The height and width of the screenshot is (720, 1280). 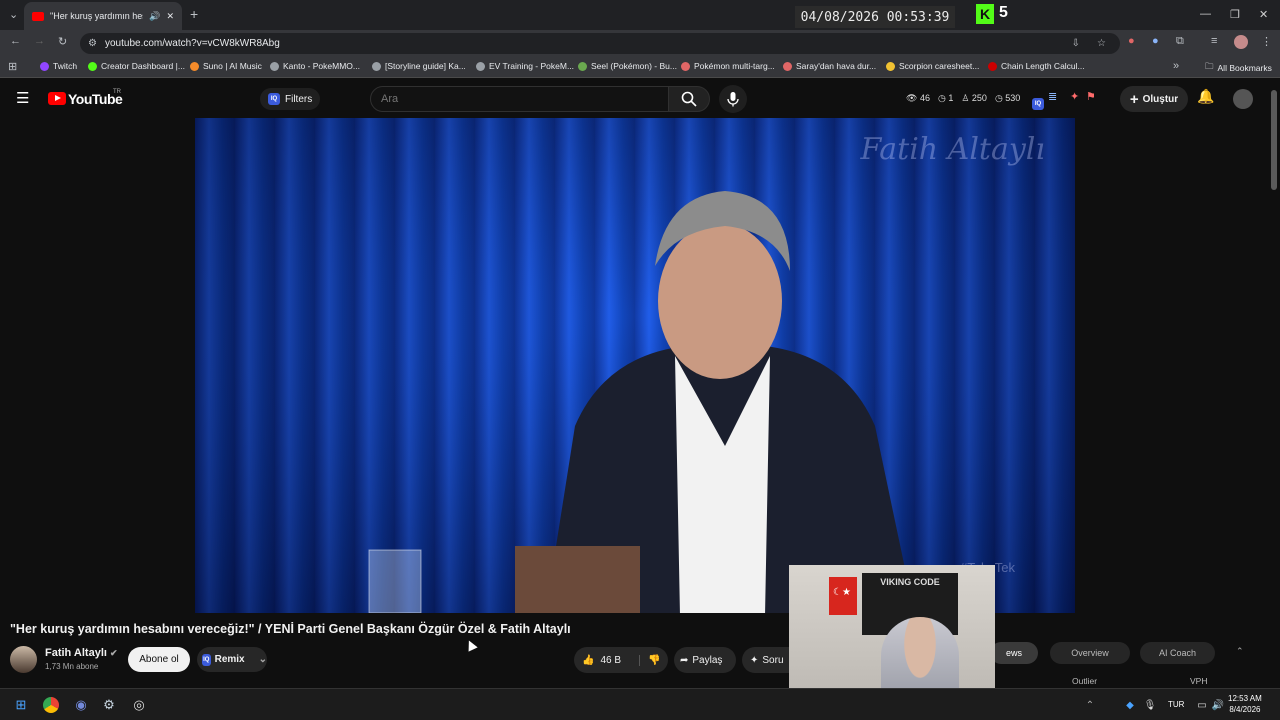 I want to click on input-language: TUR, so click(x=1176, y=704).